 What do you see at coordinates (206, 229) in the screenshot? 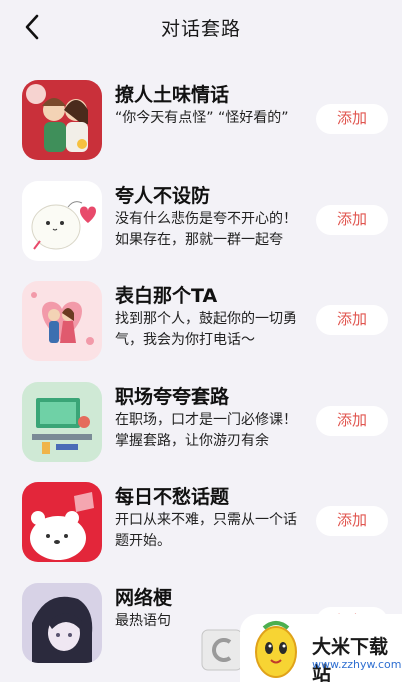
I see `item-description: 没有什么悲伤是夸不开心的！如果存在，那就一群一起夸` at bounding box center [206, 229].